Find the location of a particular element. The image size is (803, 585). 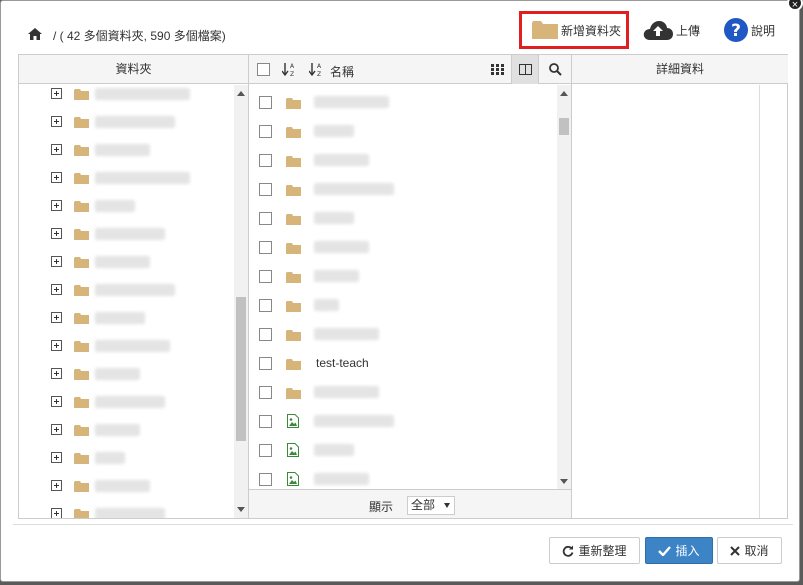

upload-button: 上傳 is located at coordinates (673, 30).